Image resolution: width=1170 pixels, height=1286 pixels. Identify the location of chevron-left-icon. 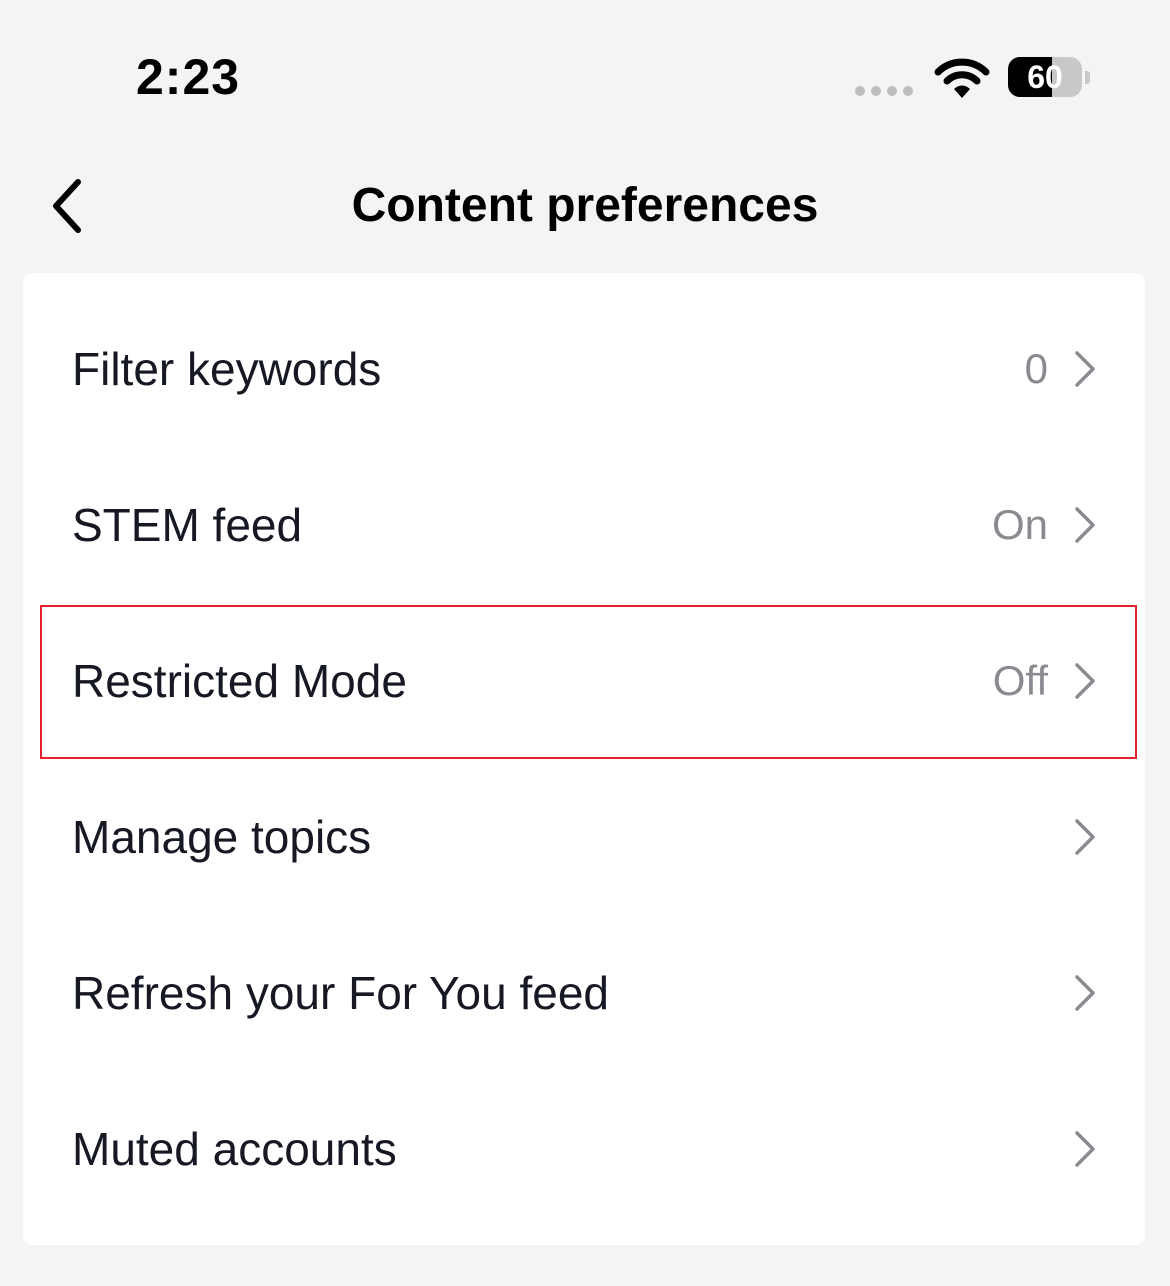
(67, 206).